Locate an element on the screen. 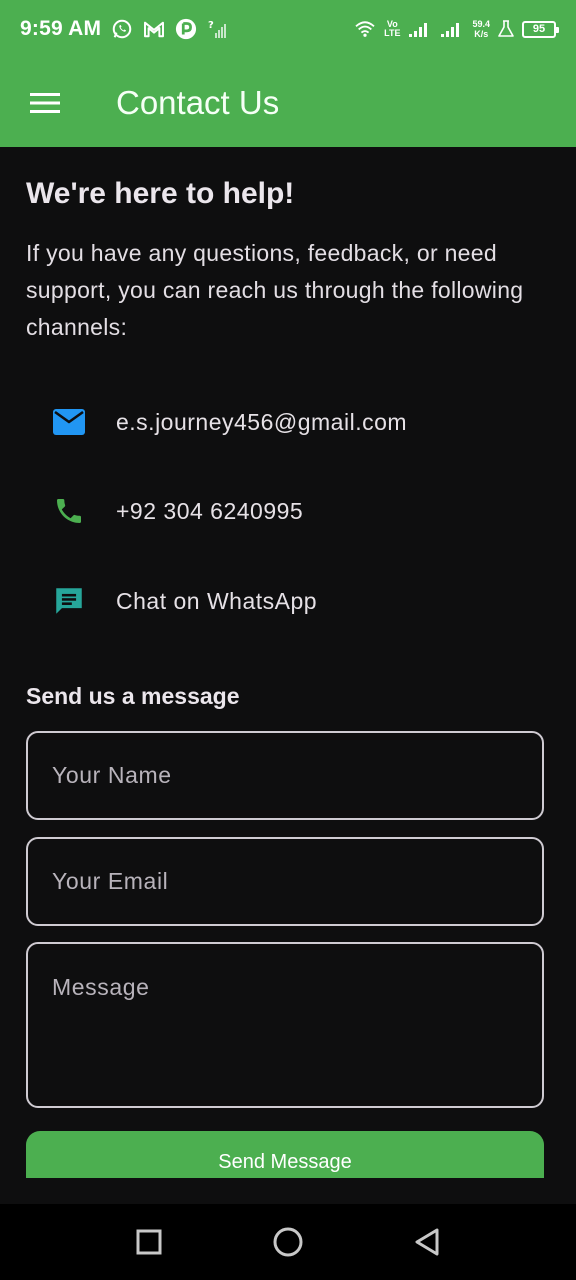  notification-icons: ? is located at coordinates (169, 29).